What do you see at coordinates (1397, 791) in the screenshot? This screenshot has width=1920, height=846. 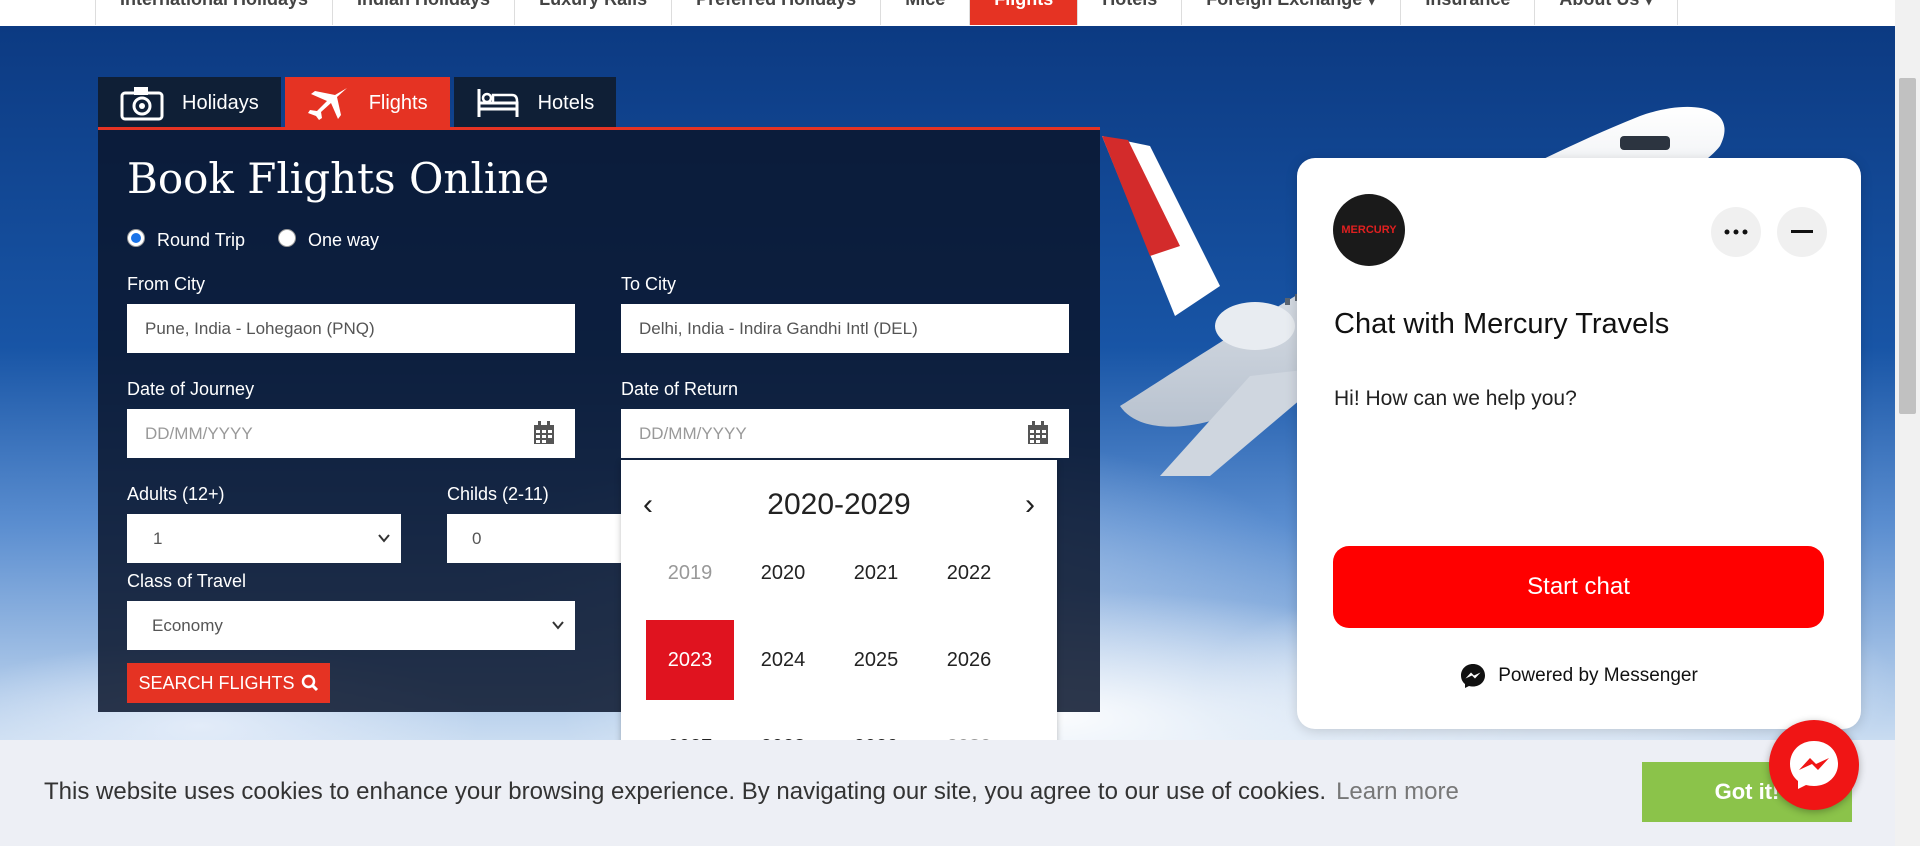 I see `learn-more-link: Learn more` at bounding box center [1397, 791].